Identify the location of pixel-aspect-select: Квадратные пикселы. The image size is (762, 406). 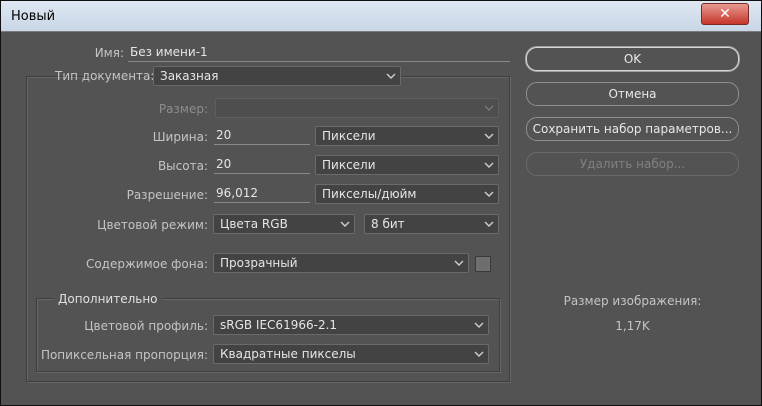
(351, 354).